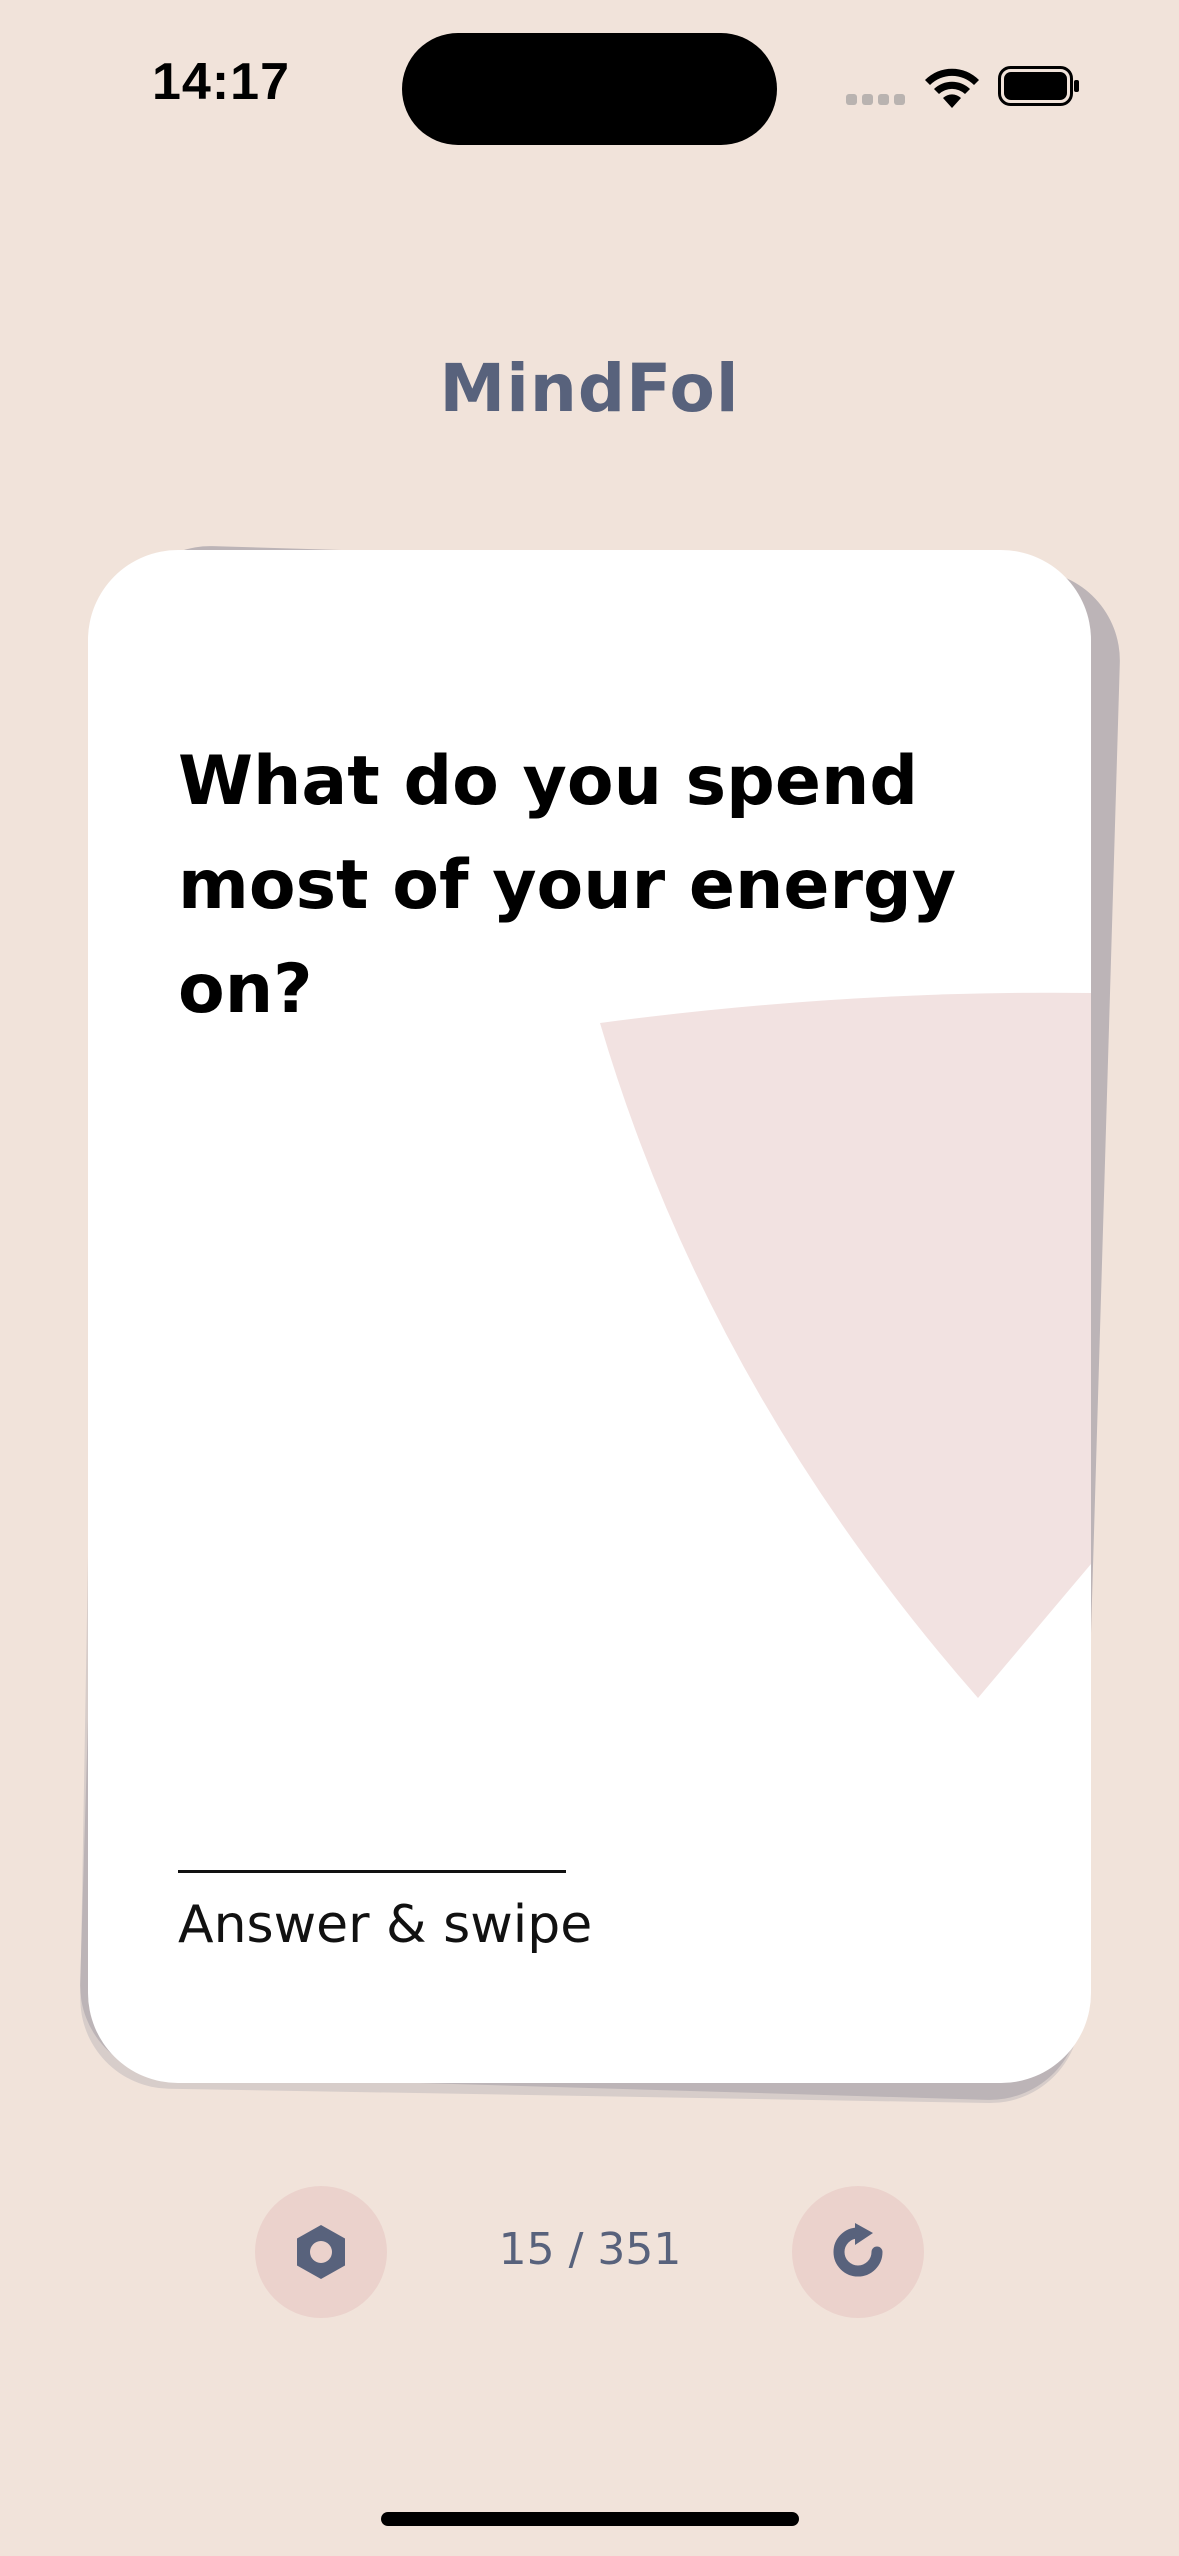  I want to click on hint-divider, so click(372, 1871).